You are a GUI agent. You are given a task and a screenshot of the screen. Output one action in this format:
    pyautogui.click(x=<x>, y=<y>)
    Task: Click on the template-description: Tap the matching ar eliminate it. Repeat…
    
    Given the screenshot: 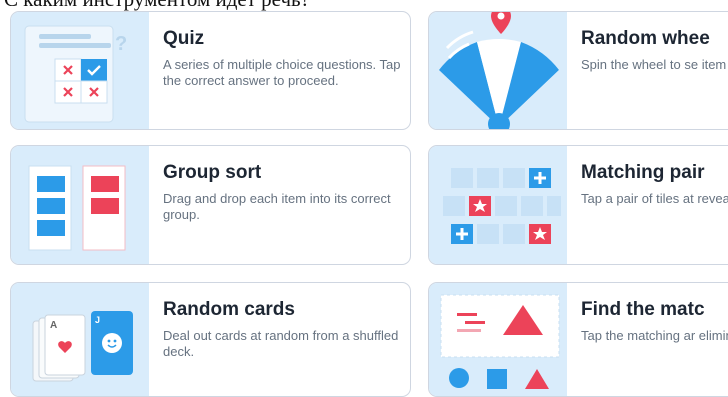 What is the action you would take?
    pyautogui.click(x=654, y=335)
    